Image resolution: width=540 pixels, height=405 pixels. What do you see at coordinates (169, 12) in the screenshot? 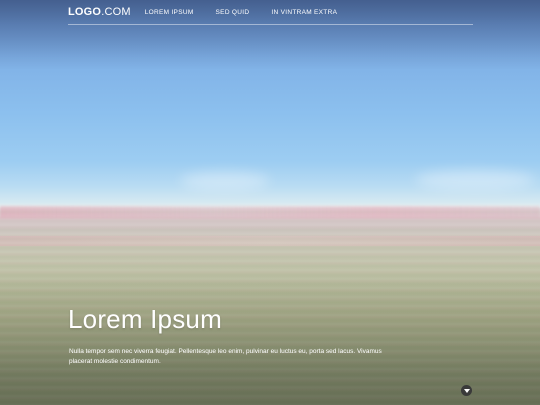
I see `nav-item-lorem-ipsum: LOREM IPSUM` at bounding box center [169, 12].